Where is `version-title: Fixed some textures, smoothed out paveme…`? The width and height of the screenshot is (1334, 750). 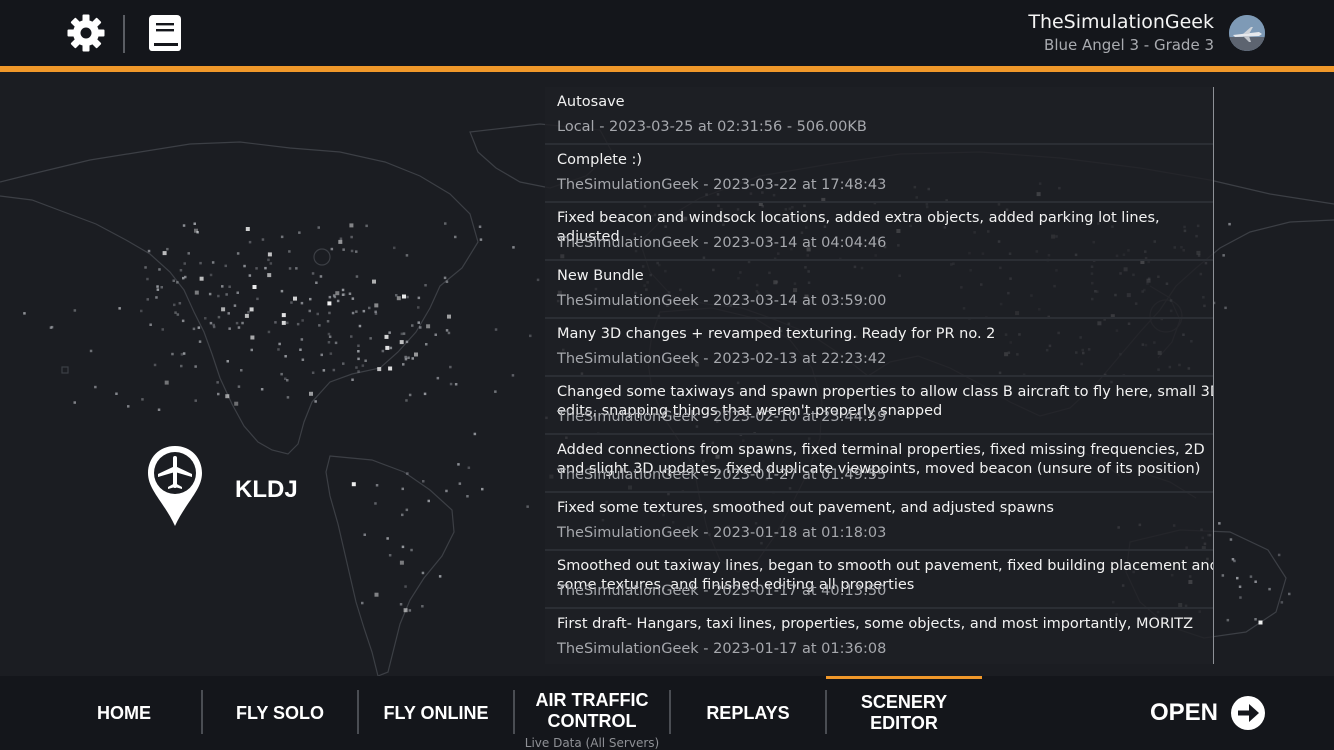
version-title: Fixed some textures, smoothed out paveme… is located at coordinates (805, 508).